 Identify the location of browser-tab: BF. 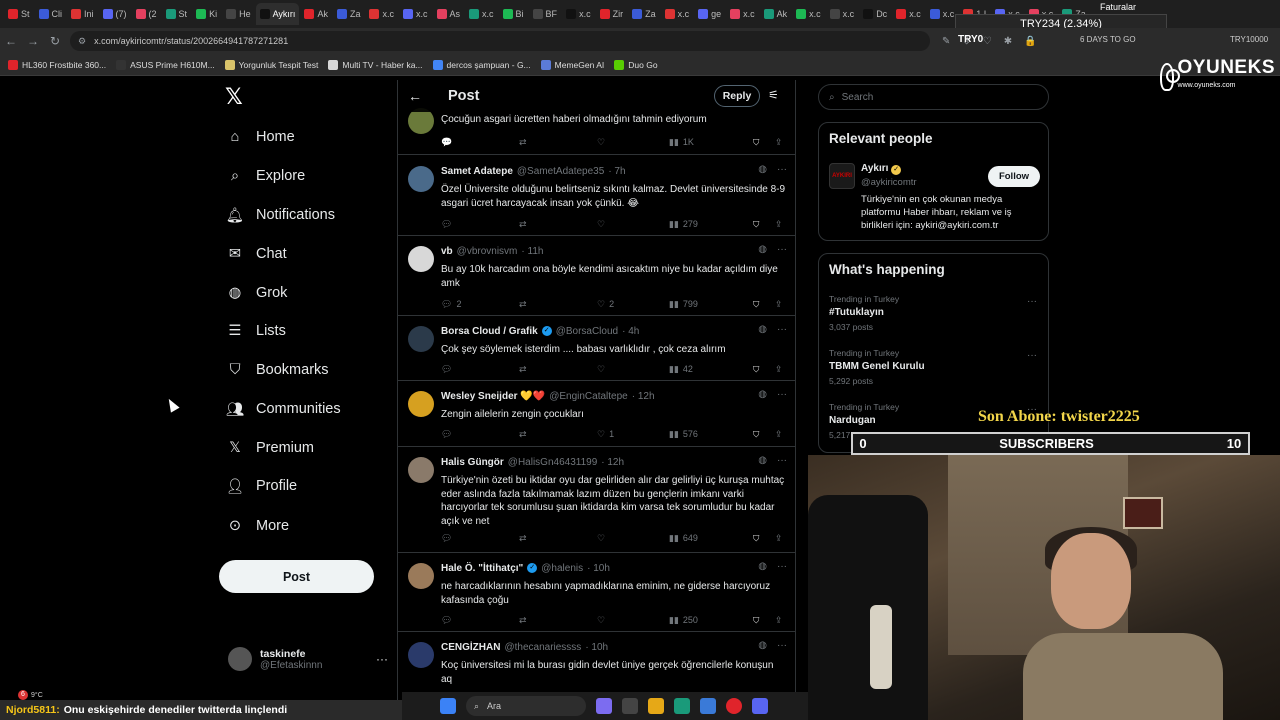
(545, 14).